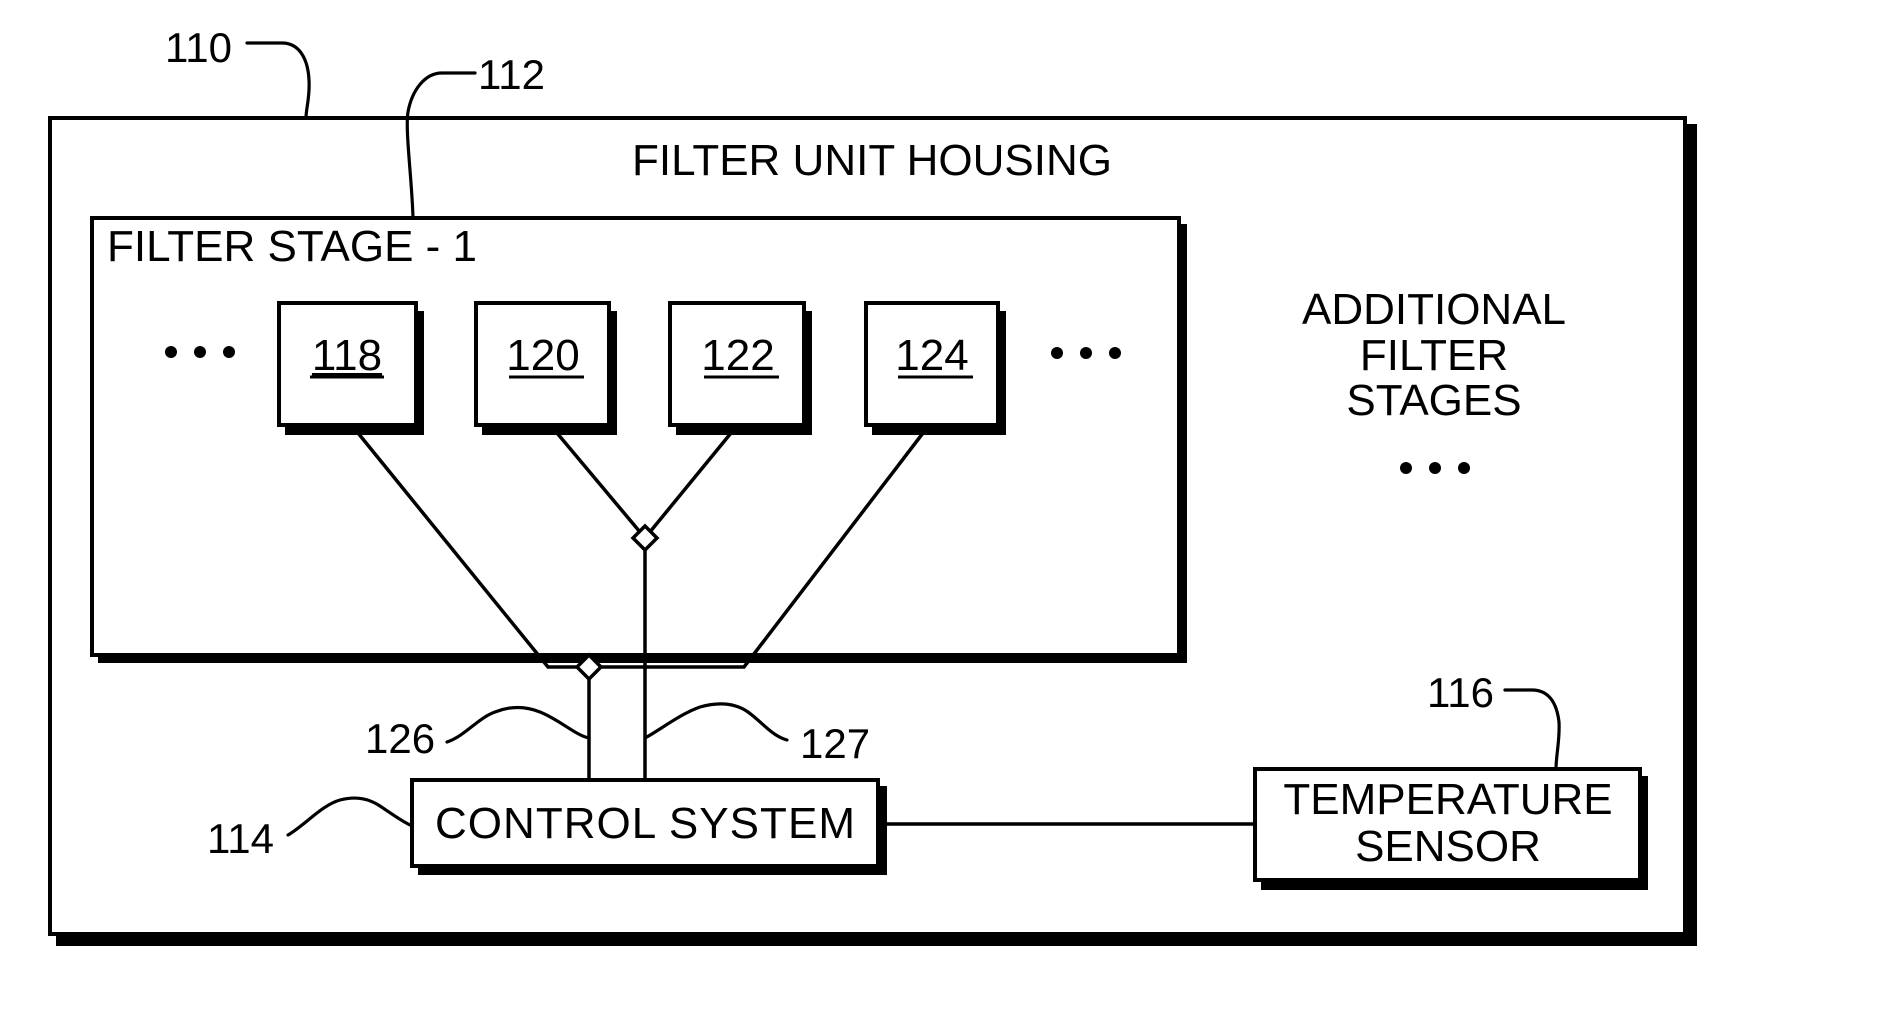  I want to click on control-system-label: CONTROL SYSTEM, so click(645, 823).